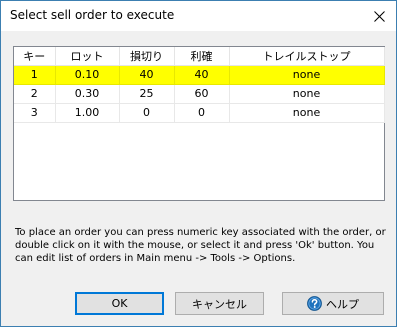  Describe the element at coordinates (92, 15) in the screenshot. I see `window-title: Select sell order to execute` at that location.